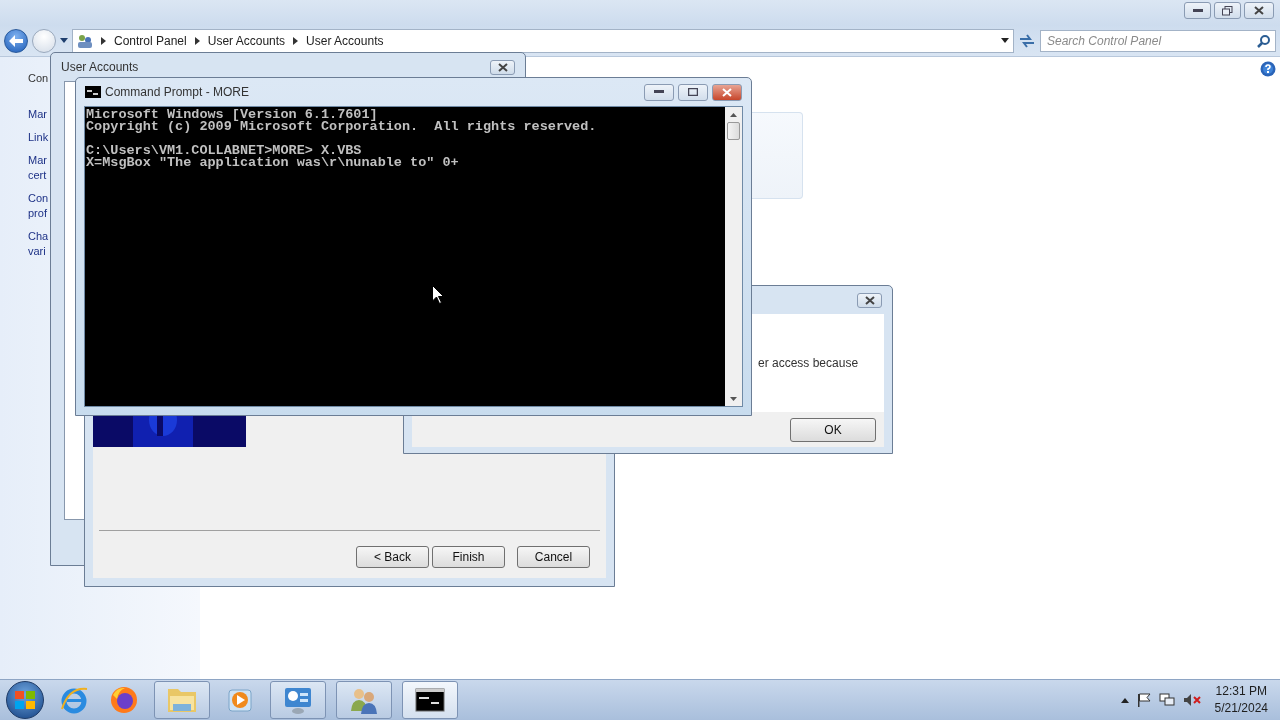  I want to click on wizard-button: Cancel, so click(553, 557).